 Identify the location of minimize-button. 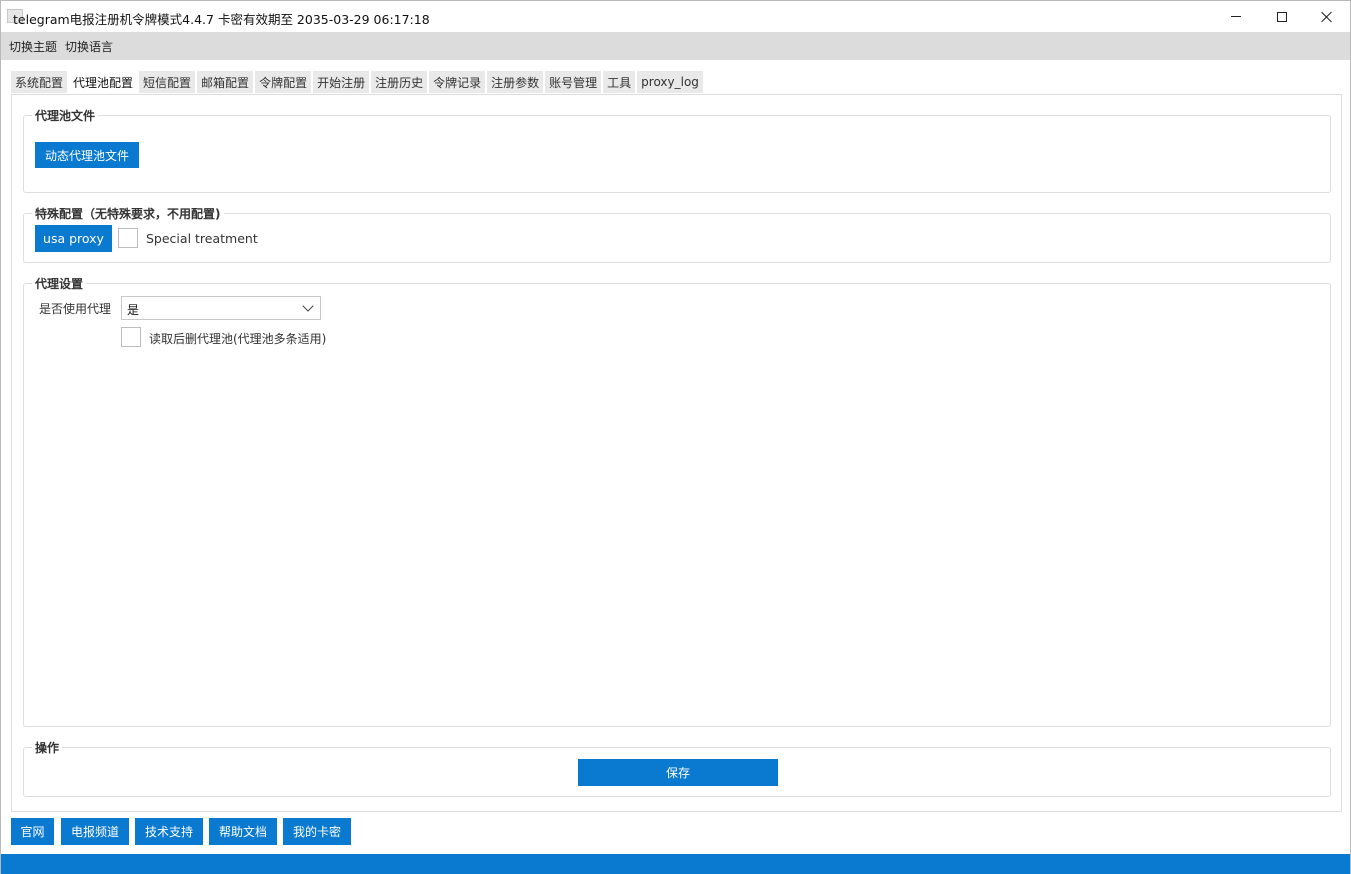
(1236, 16).